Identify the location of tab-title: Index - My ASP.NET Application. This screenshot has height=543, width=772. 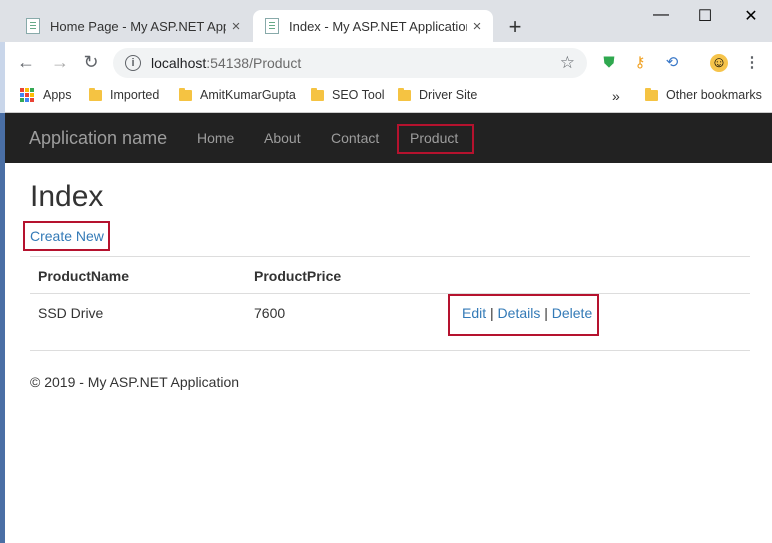
(378, 26).